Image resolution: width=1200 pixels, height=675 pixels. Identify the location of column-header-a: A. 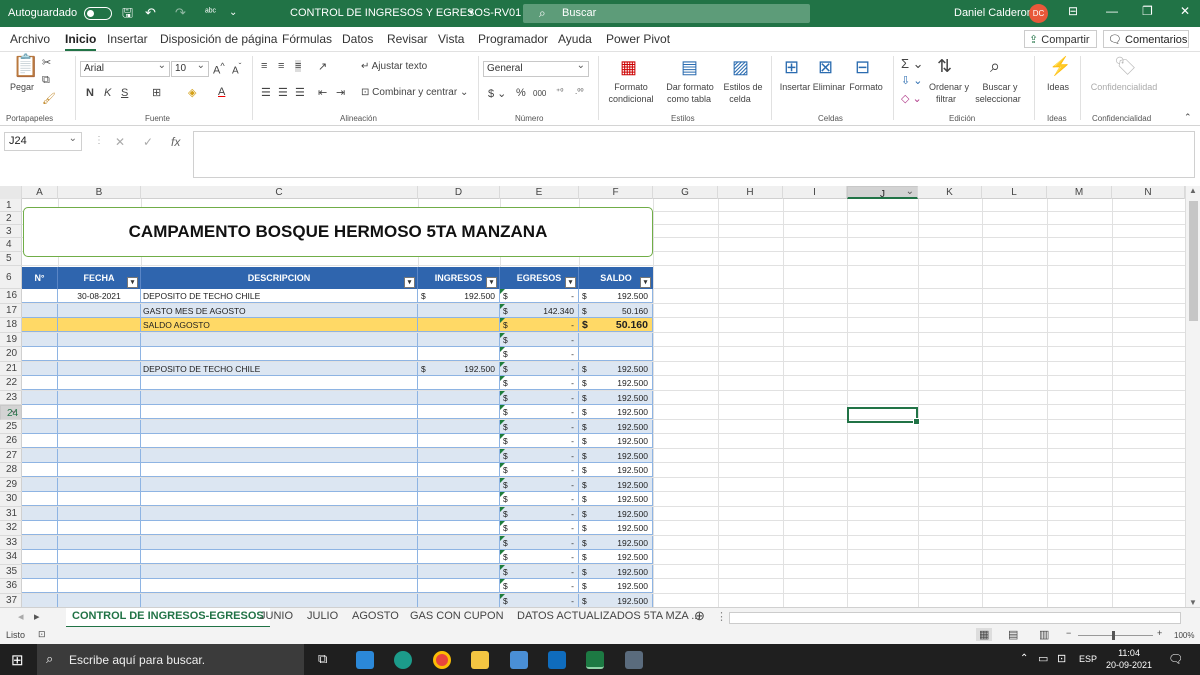
(40, 192).